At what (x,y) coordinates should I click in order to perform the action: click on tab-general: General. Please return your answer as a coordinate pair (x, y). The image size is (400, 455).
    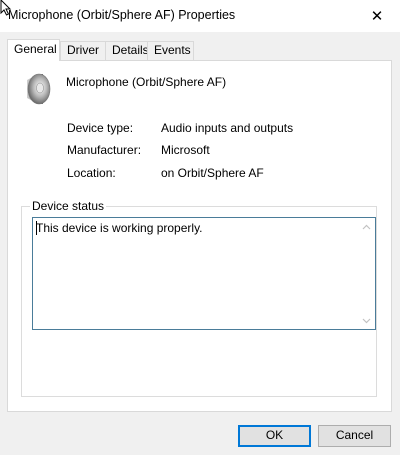
    Looking at the image, I should click on (33, 50).